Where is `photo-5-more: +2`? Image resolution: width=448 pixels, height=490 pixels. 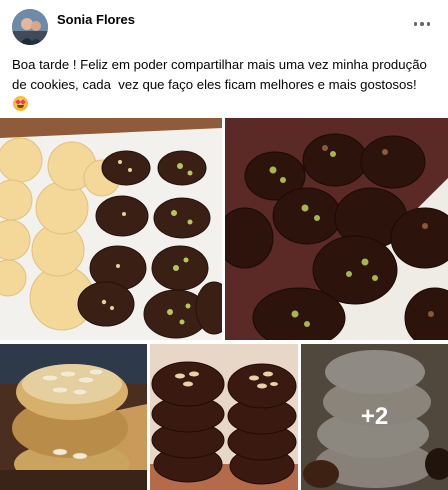 photo-5-more: +2 is located at coordinates (374, 417).